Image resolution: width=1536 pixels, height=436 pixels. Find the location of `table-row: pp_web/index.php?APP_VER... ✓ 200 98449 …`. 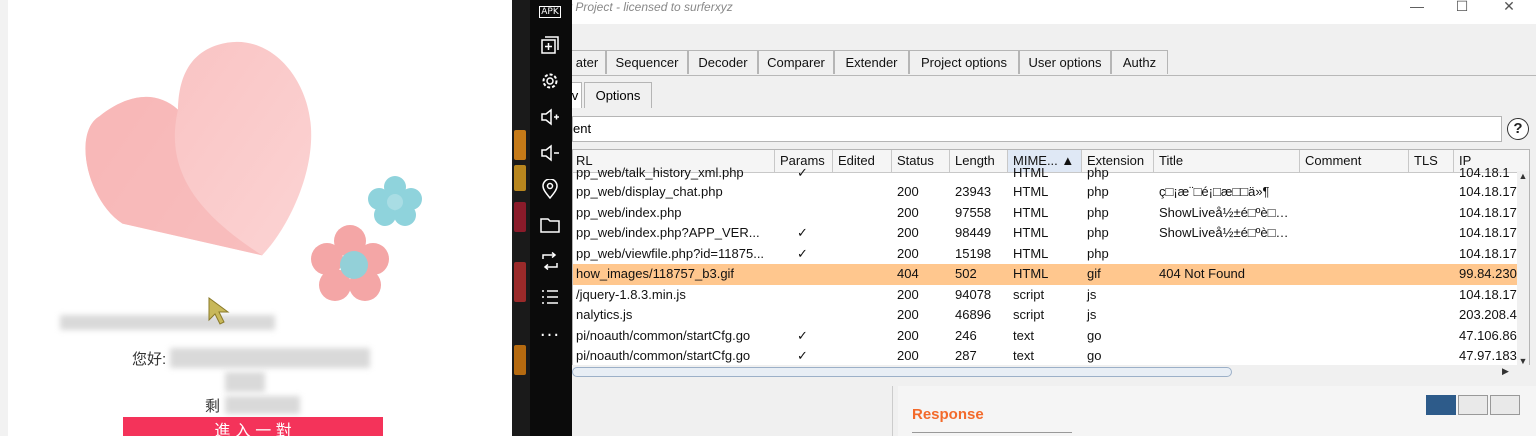

table-row: pp_web/index.php?APP_VER... ✓ 200 98449 … is located at coordinates (1051, 233).